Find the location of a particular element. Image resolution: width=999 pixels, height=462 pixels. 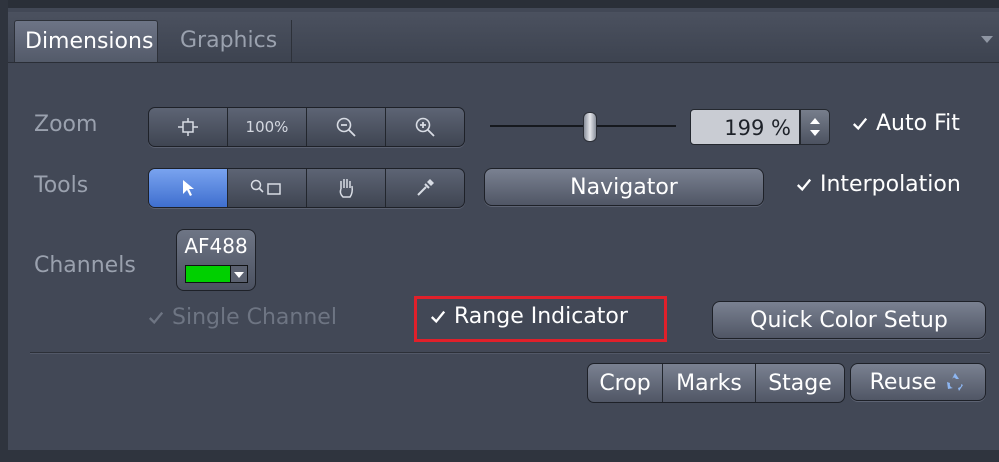

tools-label: Tools is located at coordinates (61, 185).